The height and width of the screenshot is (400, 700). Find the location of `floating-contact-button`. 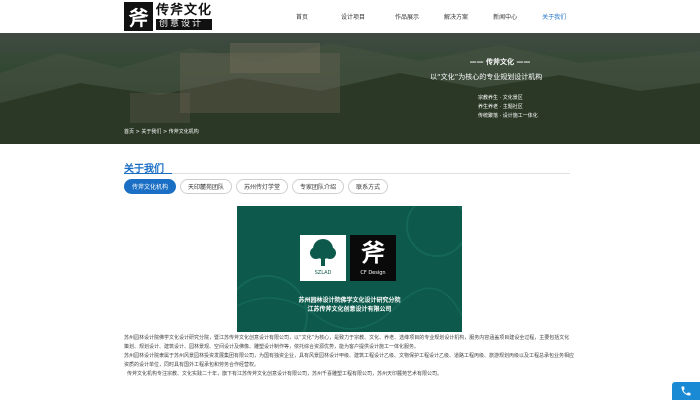

floating-contact-button is located at coordinates (686, 391).